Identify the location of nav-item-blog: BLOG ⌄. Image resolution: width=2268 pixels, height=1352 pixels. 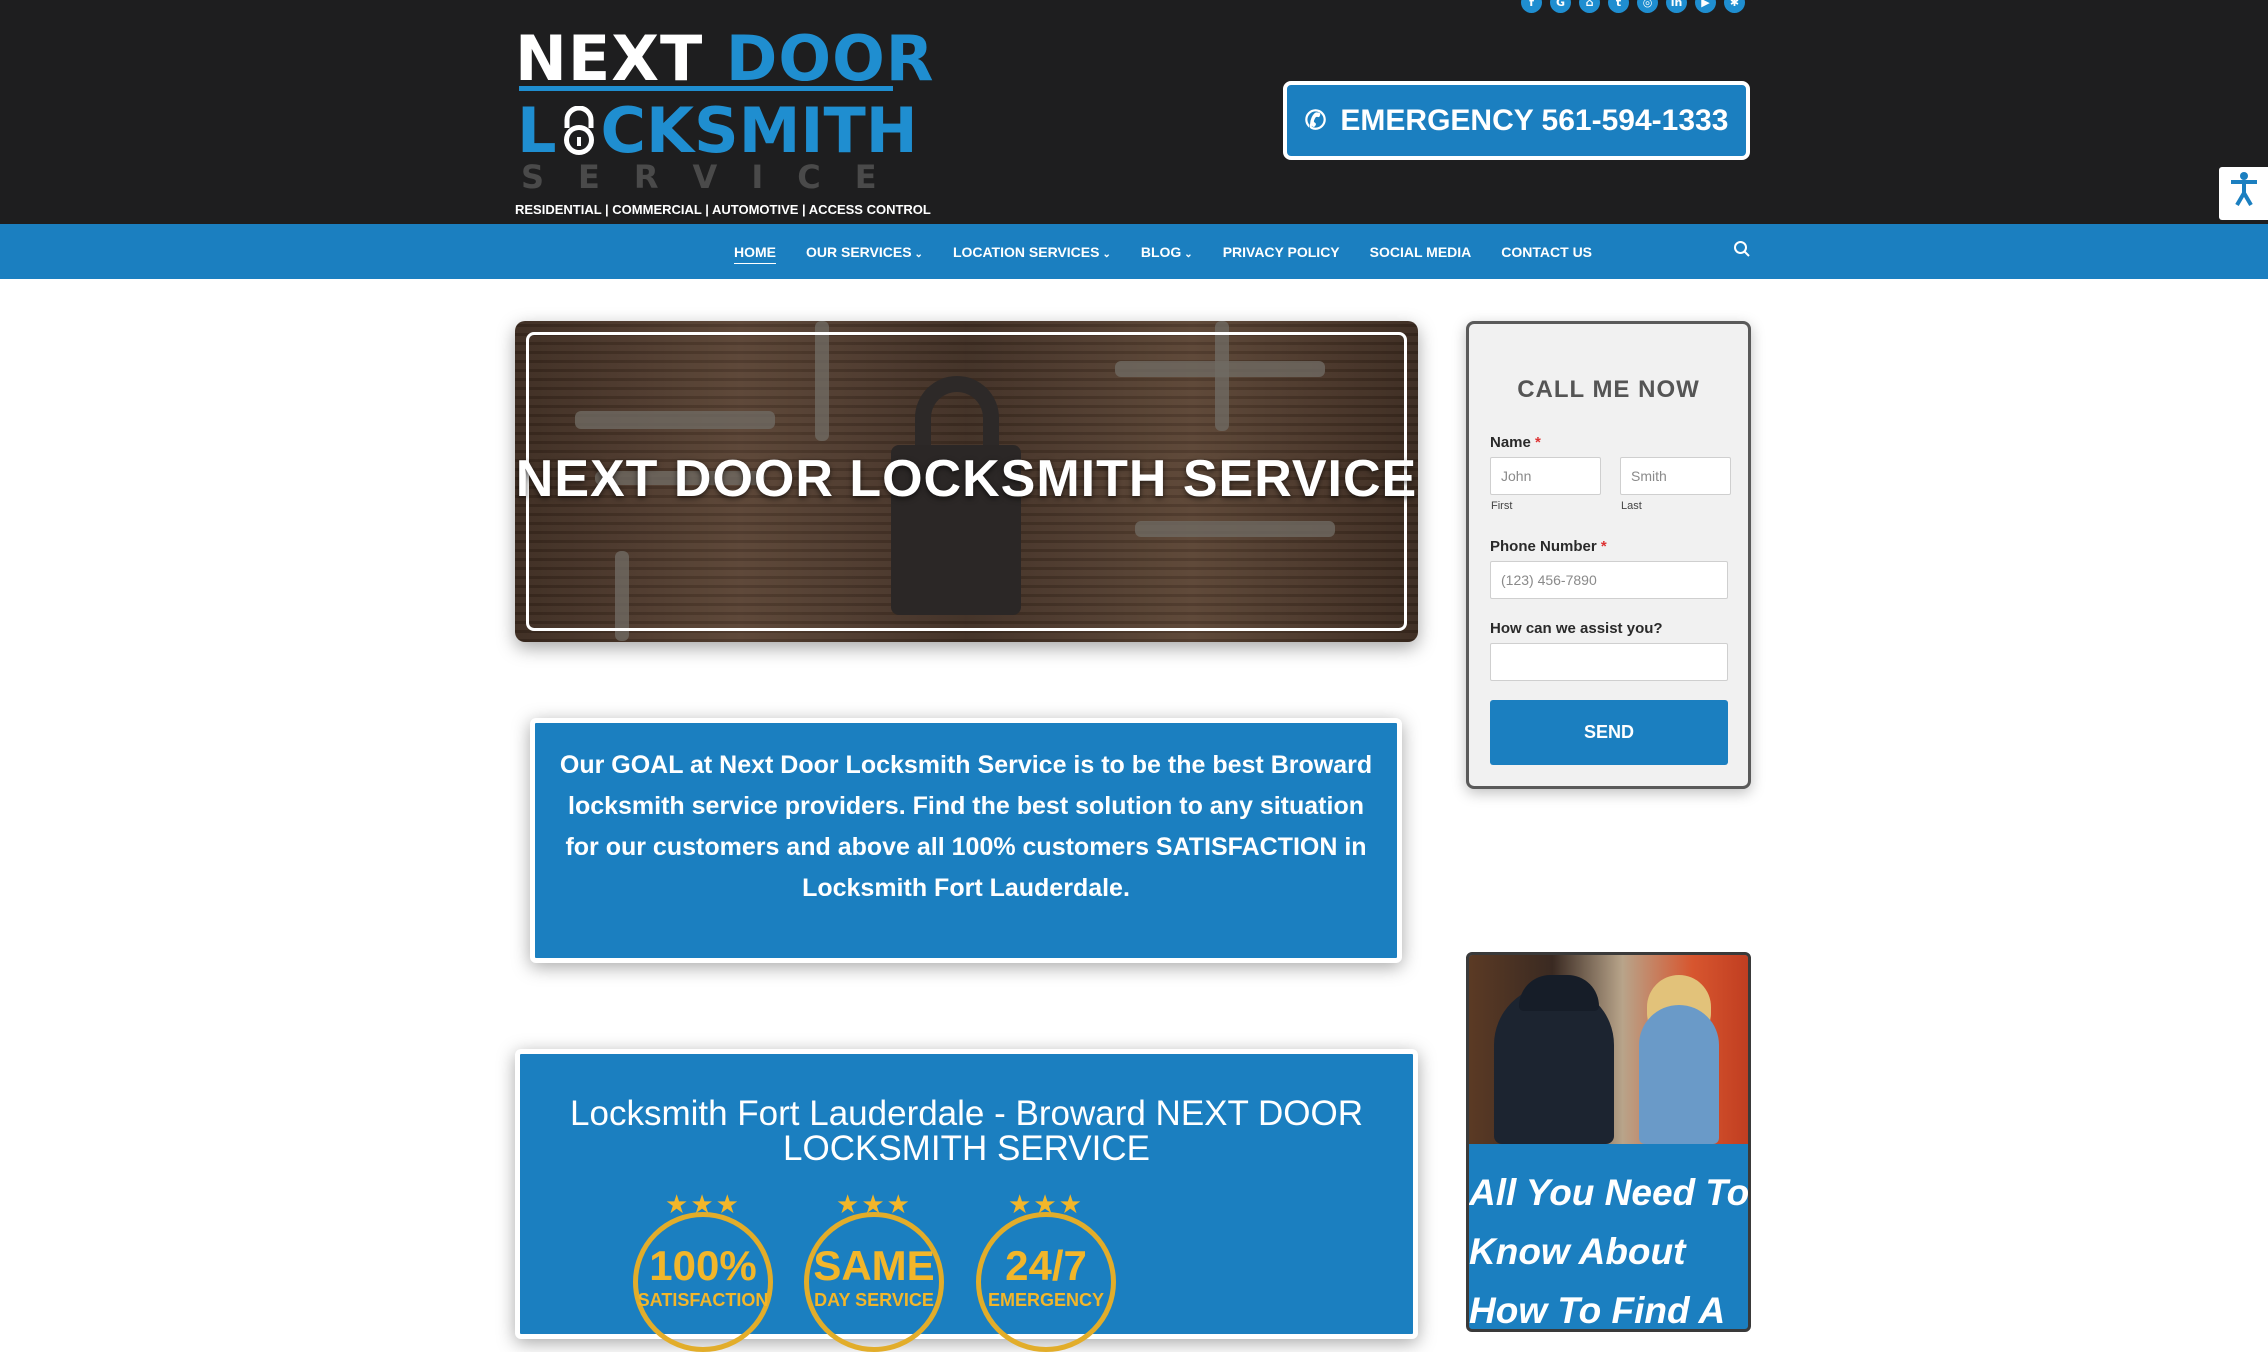
(1167, 252).